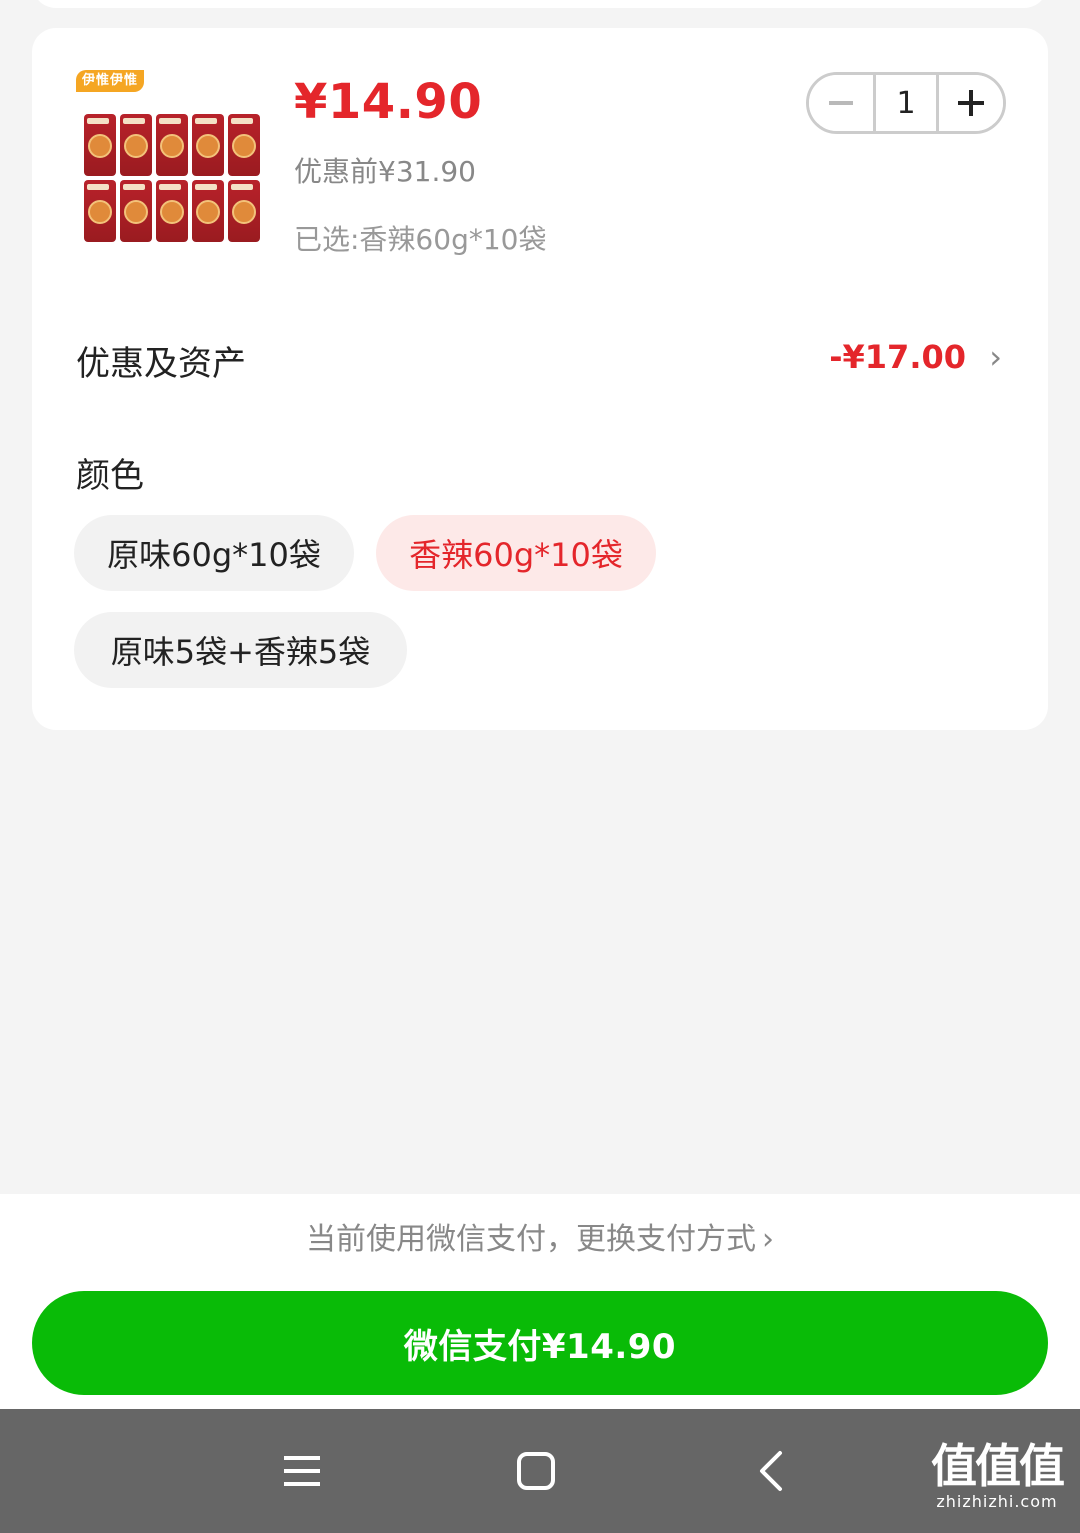 The width and height of the screenshot is (1080, 1533). I want to click on color-section-title: 颜色, so click(110, 476).